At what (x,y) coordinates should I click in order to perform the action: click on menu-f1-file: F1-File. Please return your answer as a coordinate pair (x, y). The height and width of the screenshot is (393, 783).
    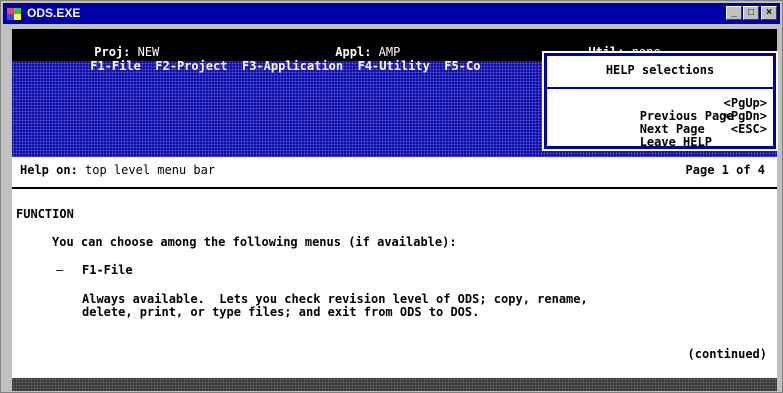
    Looking at the image, I should click on (115, 66).